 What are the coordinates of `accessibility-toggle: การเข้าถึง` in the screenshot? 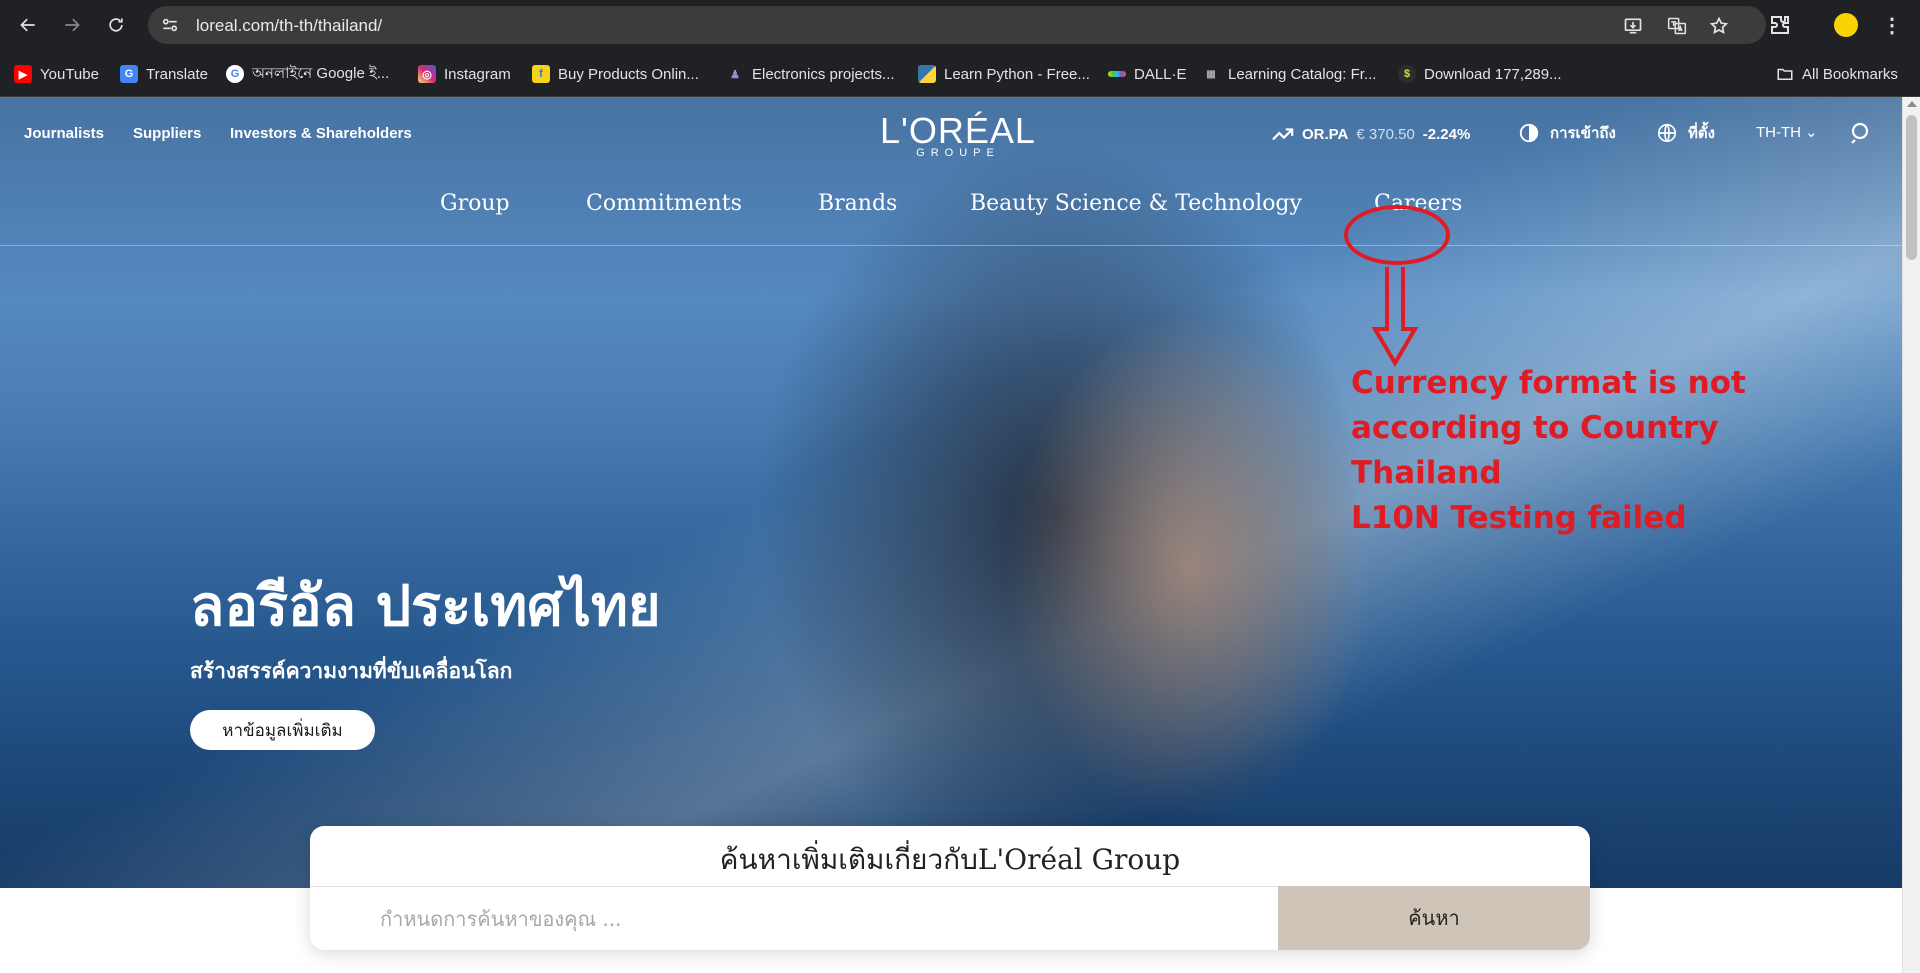 It's located at (1567, 133).